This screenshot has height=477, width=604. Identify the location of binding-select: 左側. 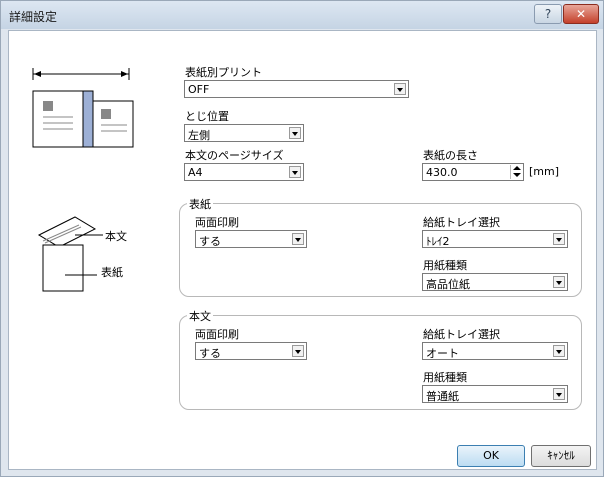
(244, 133).